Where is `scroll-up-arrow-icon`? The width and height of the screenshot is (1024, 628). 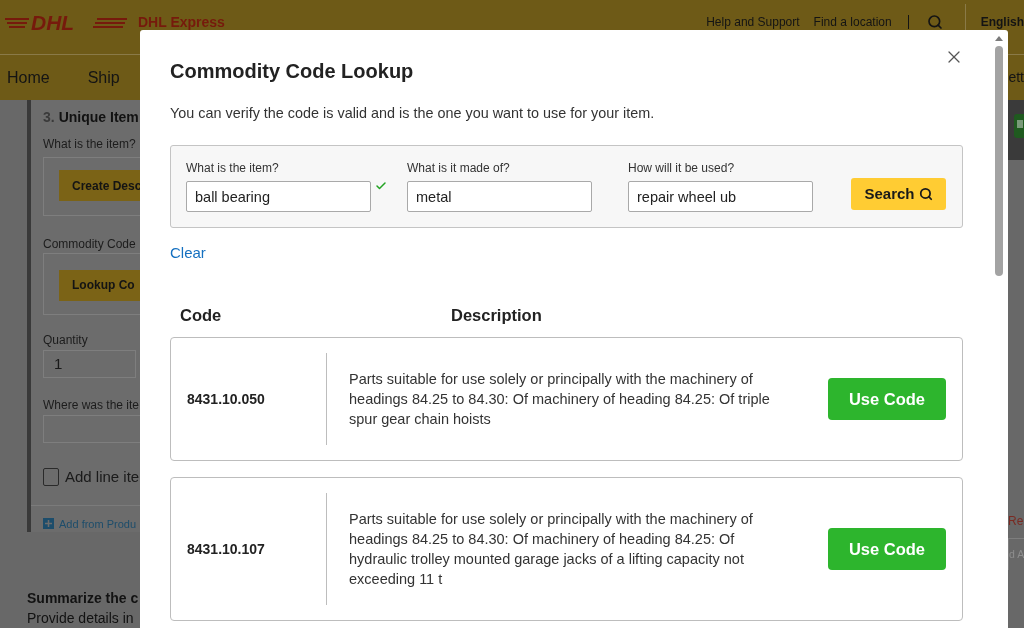 scroll-up-arrow-icon is located at coordinates (999, 38).